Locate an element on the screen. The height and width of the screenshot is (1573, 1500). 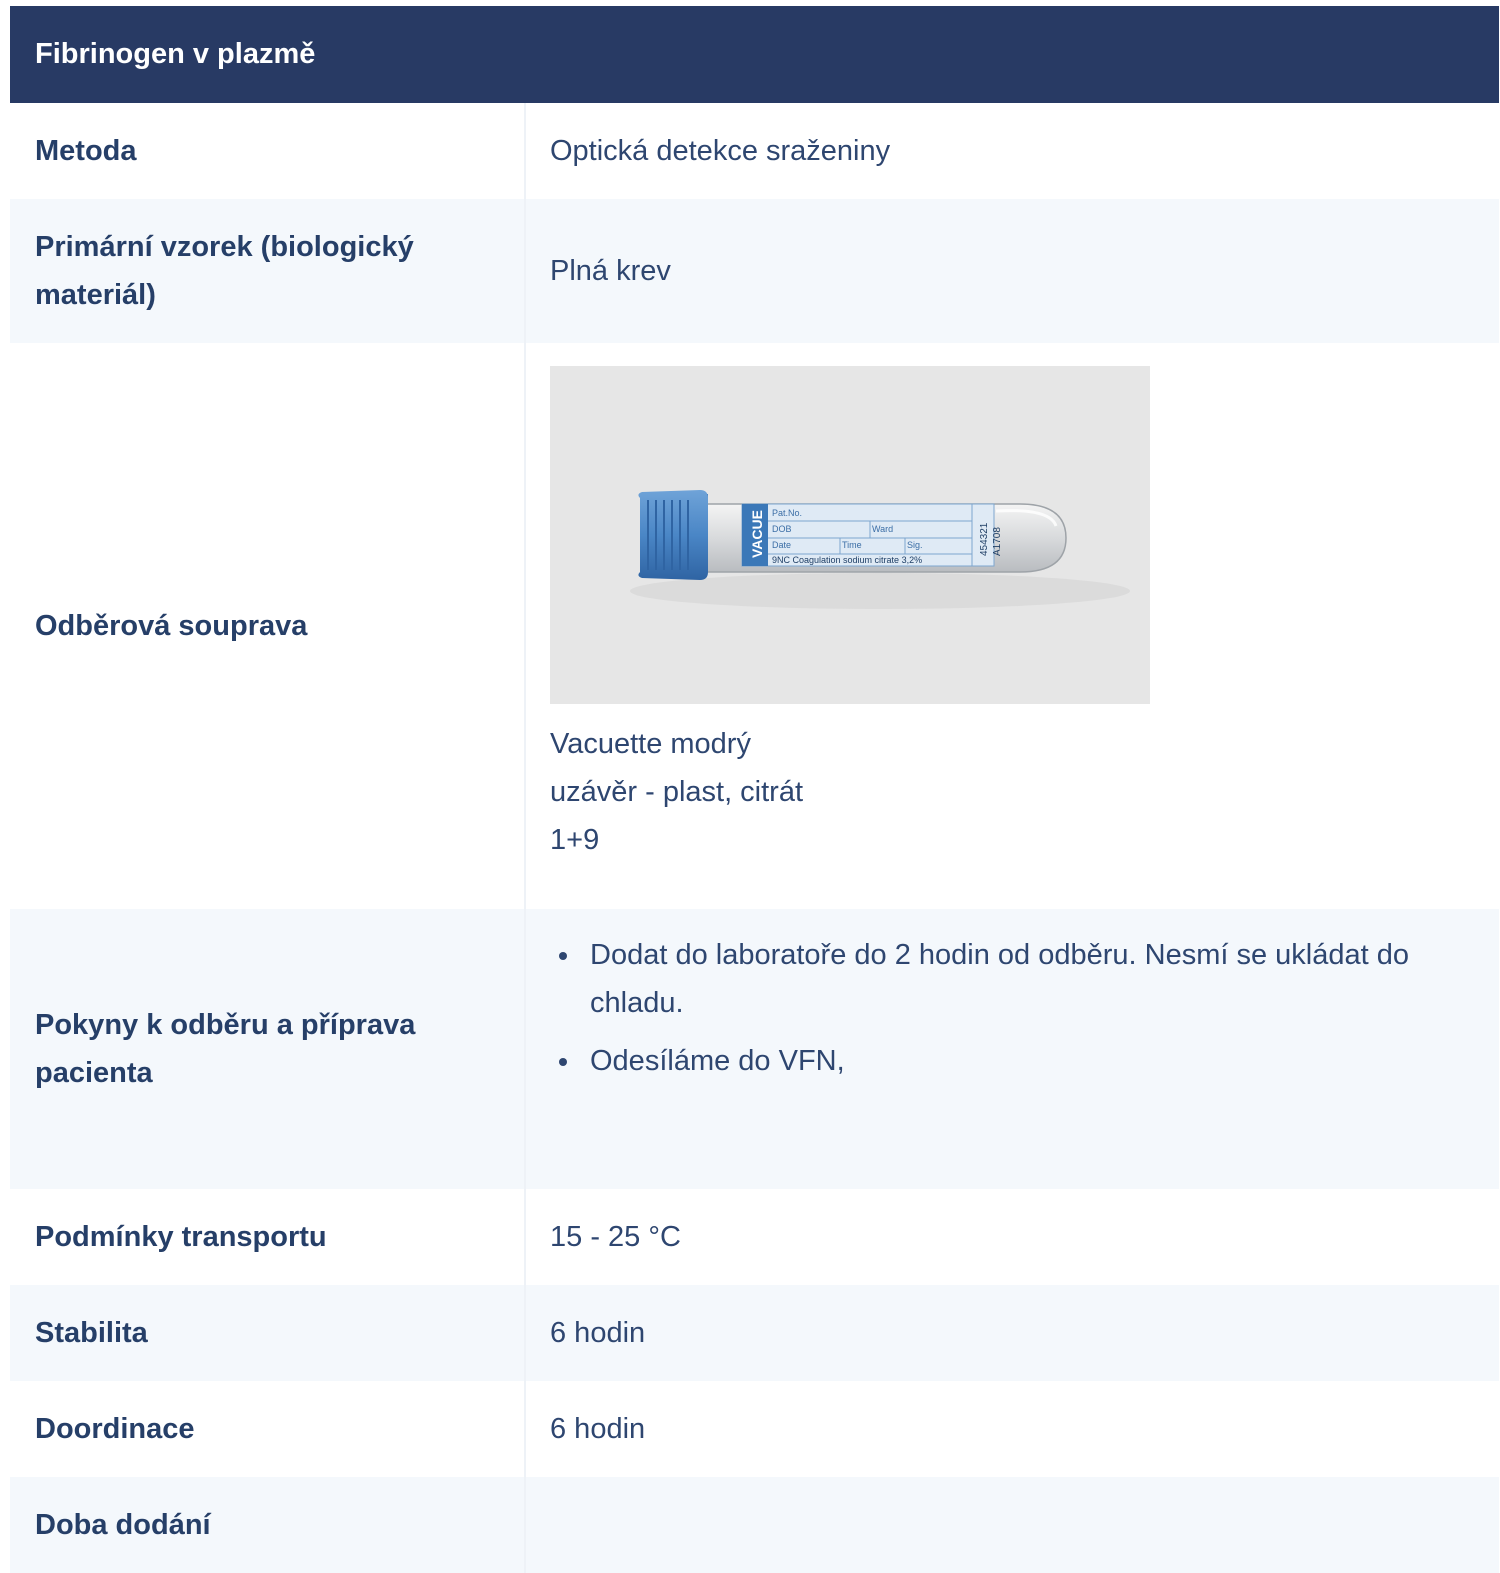
kit-caption-line: Vacuette modrý is located at coordinates (650, 744).